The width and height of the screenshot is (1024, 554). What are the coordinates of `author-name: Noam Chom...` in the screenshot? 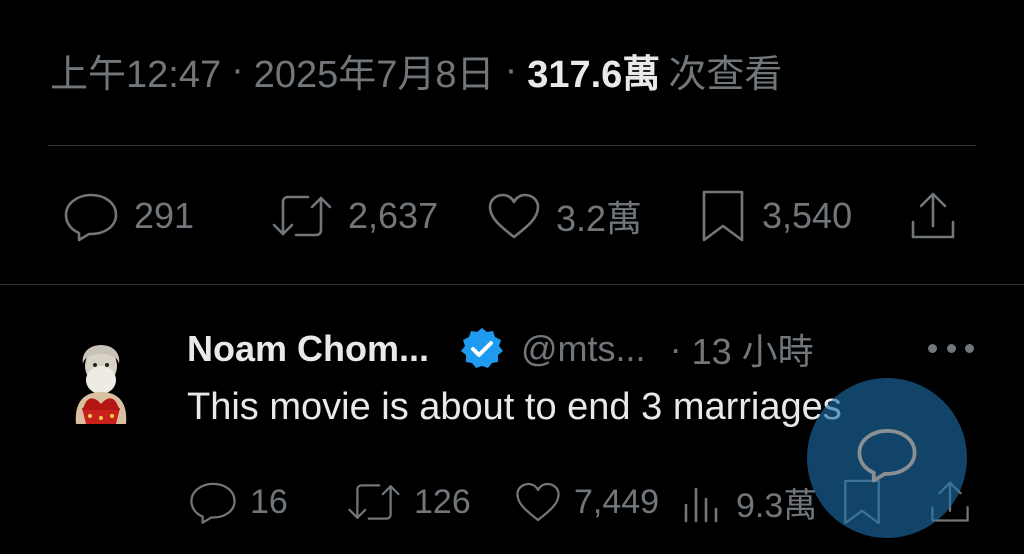 It's located at (308, 349).